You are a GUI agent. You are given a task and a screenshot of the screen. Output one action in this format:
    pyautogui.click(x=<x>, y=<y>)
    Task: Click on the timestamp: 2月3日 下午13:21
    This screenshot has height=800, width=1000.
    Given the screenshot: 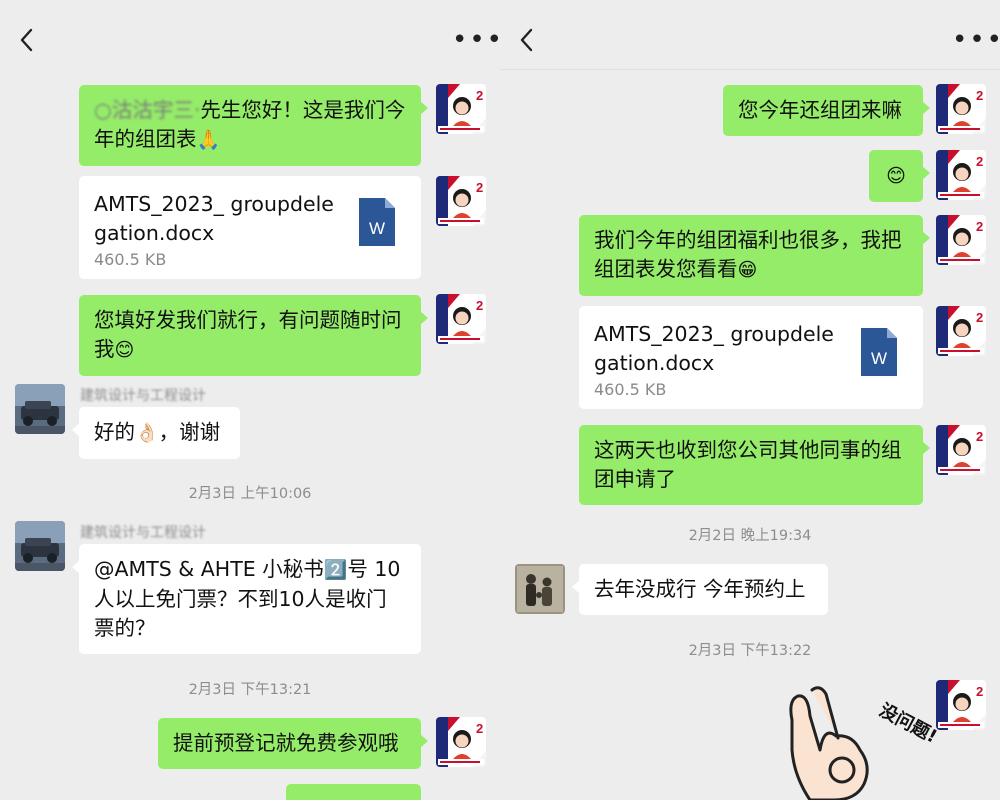 What is the action you would take?
    pyautogui.click(x=250, y=690)
    